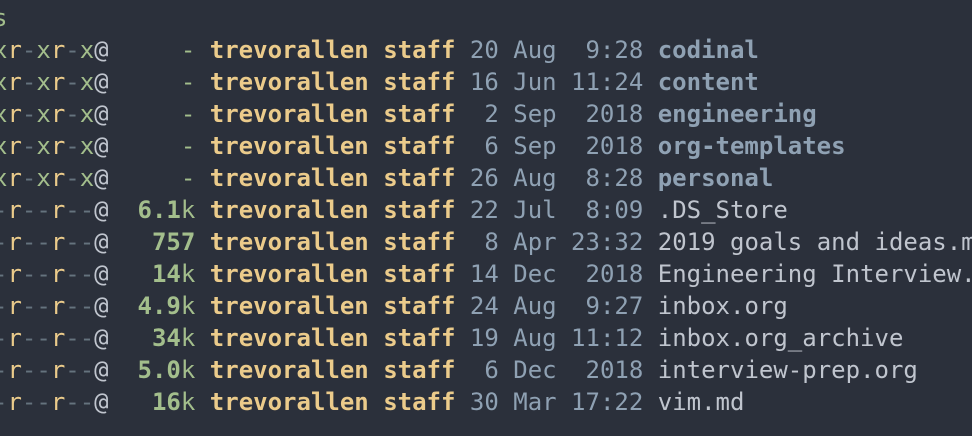 The height and width of the screenshot is (436, 972). I want to click on size-number: 34, so click(166, 338).